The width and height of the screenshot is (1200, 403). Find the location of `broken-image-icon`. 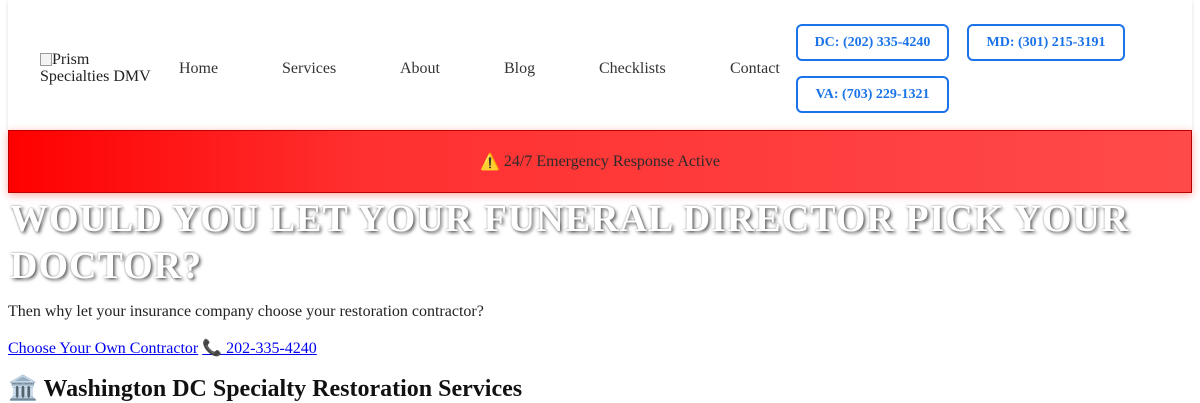

broken-image-icon is located at coordinates (46, 59).